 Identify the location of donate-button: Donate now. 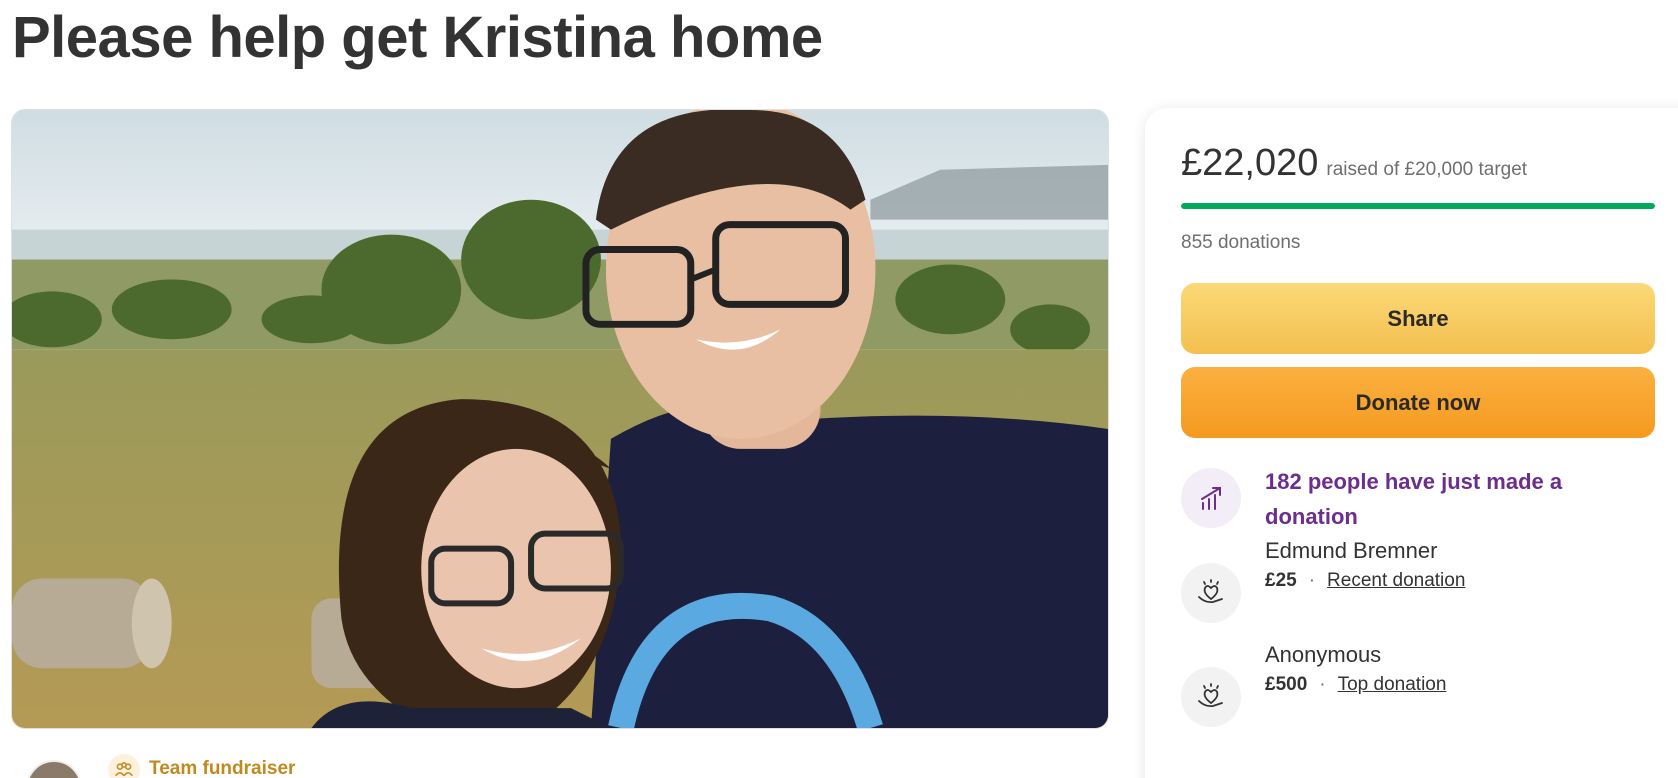
(1418, 402).